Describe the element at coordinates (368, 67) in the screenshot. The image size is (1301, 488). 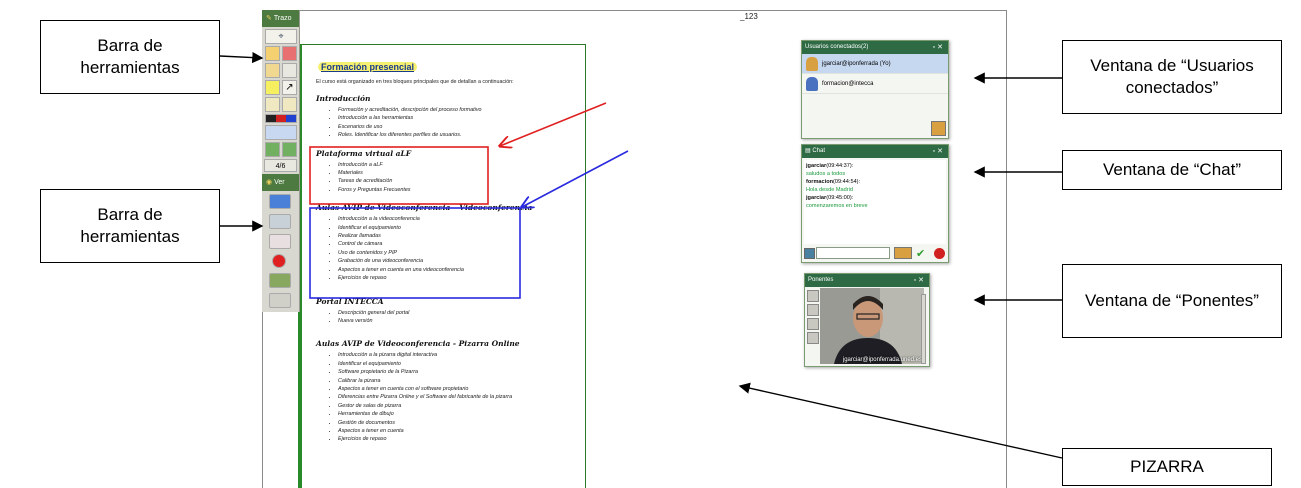
I see `slide-title: Formación presencial` at that location.